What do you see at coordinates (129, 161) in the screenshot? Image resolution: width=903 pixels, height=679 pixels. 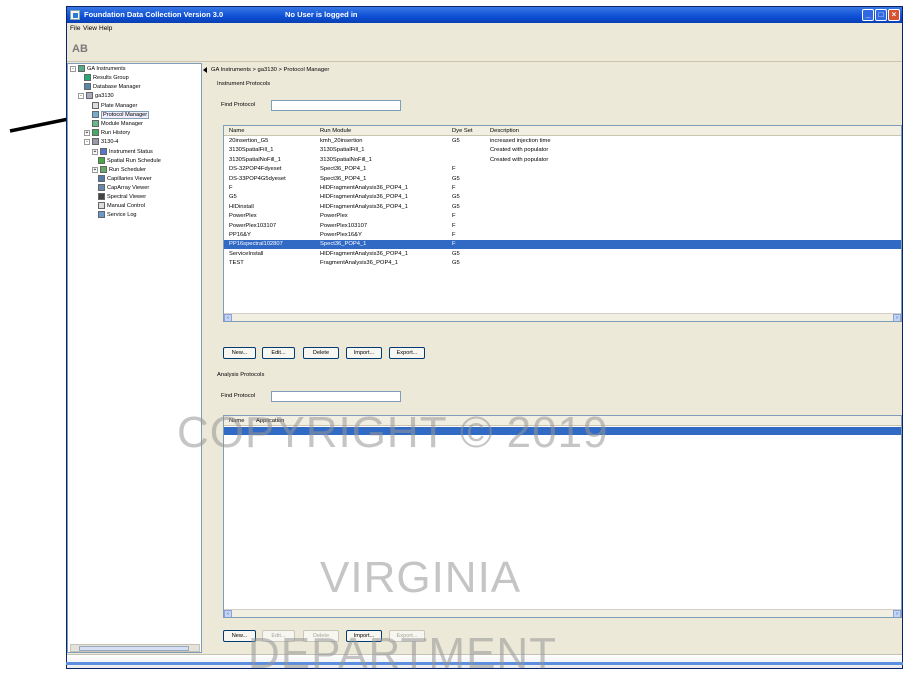 I see `tree-item: Spatial Run Schedule` at bounding box center [129, 161].